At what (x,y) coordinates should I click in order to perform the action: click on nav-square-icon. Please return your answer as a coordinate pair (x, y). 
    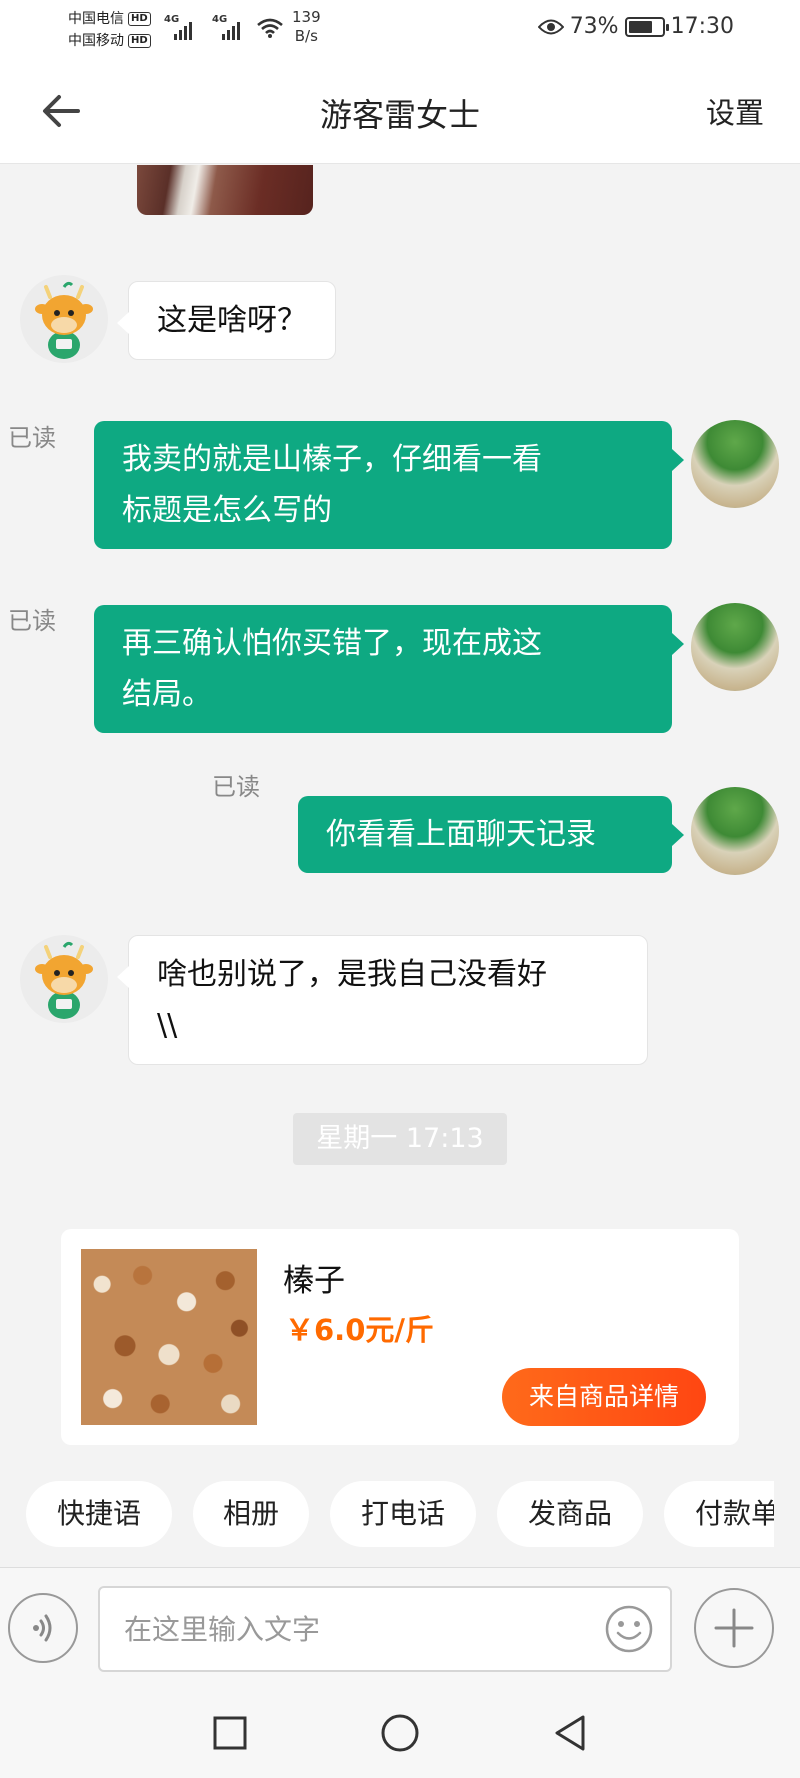
    Looking at the image, I should click on (230, 1733).